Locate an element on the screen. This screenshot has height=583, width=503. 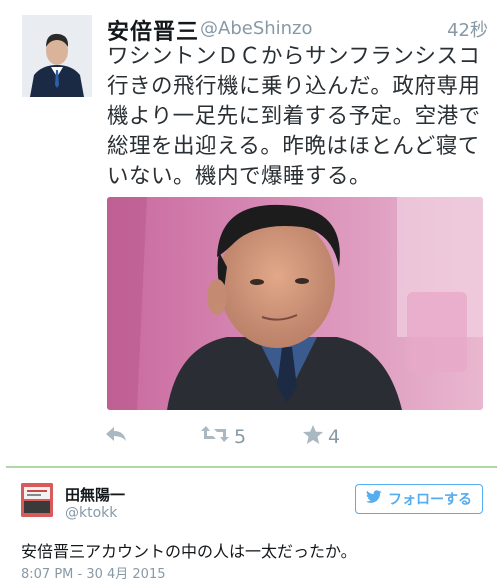
retweet-button: 5 is located at coordinates (223, 436).